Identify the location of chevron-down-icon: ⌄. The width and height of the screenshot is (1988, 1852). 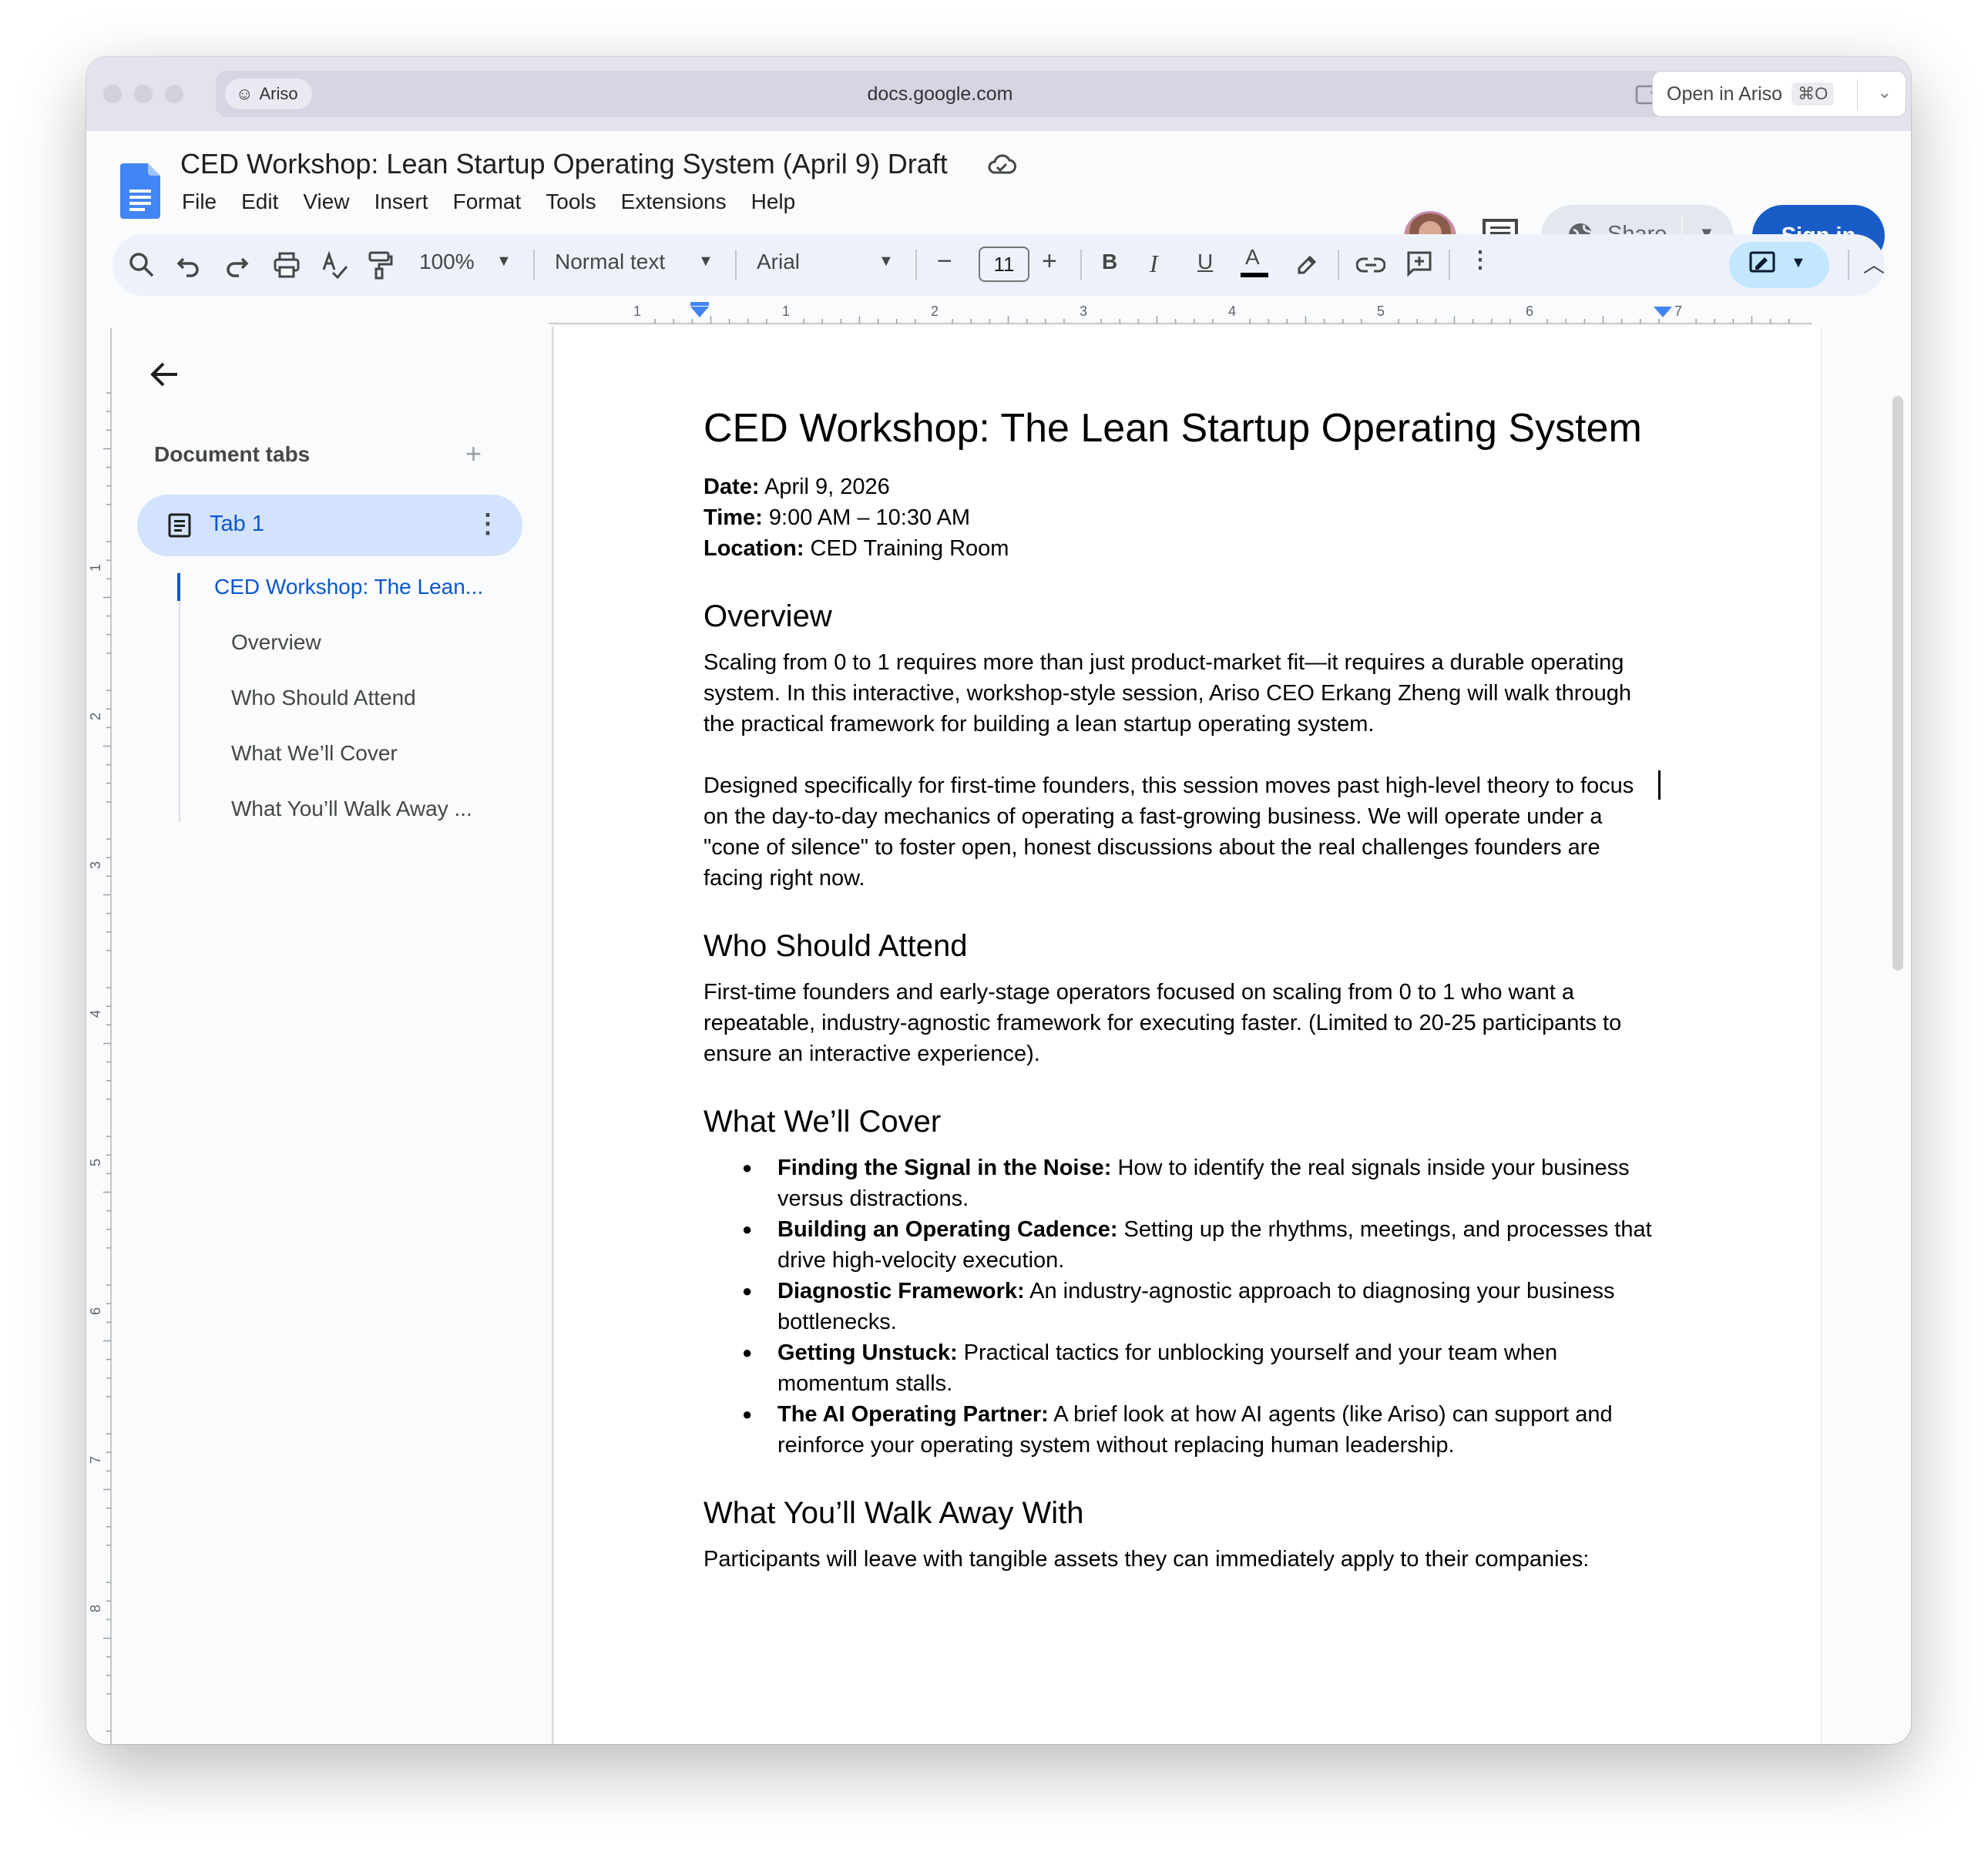
(1885, 92).